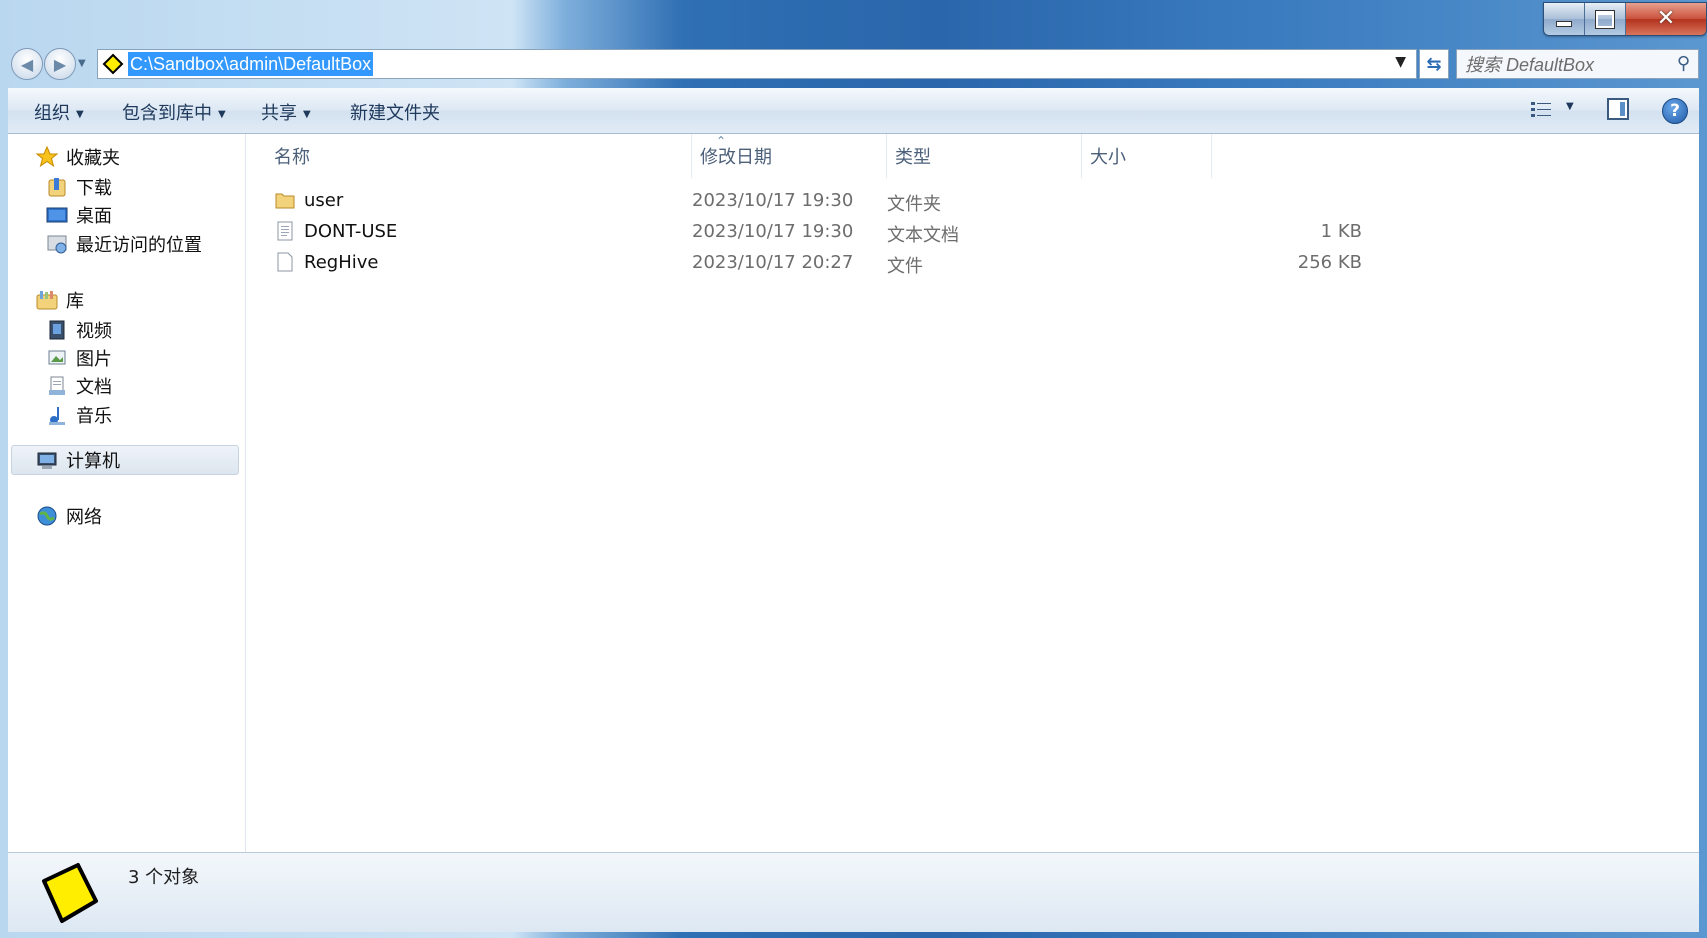 The width and height of the screenshot is (1707, 938). Describe the element at coordinates (757, 64) in the screenshot. I see `address-bar: C:\Sandbox\admin\DefaultBox ▼` at that location.